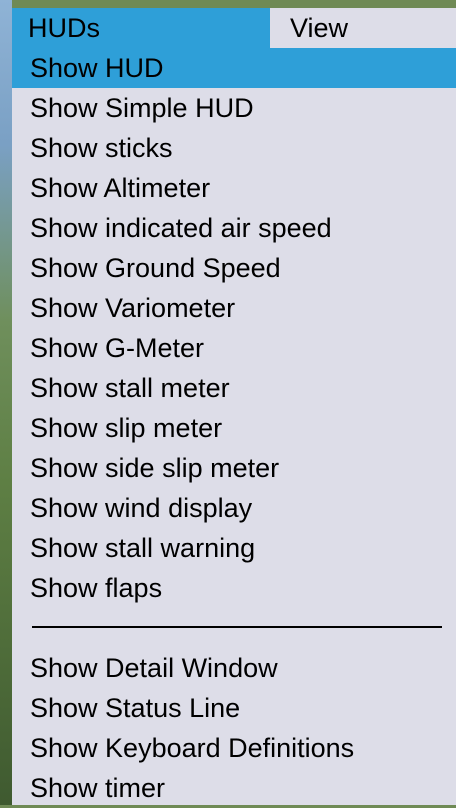 The image size is (456, 808). I want to click on menu-item-show-sticks: Show sticks, so click(234, 148).